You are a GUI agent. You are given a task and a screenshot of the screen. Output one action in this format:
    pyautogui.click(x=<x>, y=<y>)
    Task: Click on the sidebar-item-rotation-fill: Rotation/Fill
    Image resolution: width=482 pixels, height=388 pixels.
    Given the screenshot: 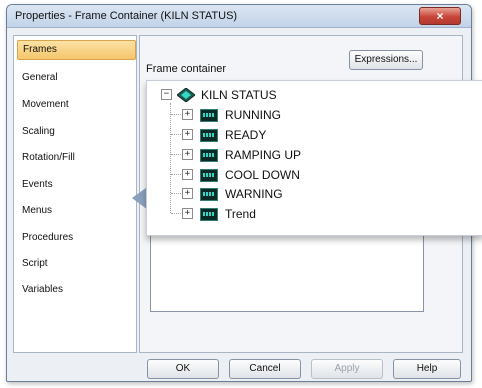 What is the action you would take?
    pyautogui.click(x=75, y=158)
    